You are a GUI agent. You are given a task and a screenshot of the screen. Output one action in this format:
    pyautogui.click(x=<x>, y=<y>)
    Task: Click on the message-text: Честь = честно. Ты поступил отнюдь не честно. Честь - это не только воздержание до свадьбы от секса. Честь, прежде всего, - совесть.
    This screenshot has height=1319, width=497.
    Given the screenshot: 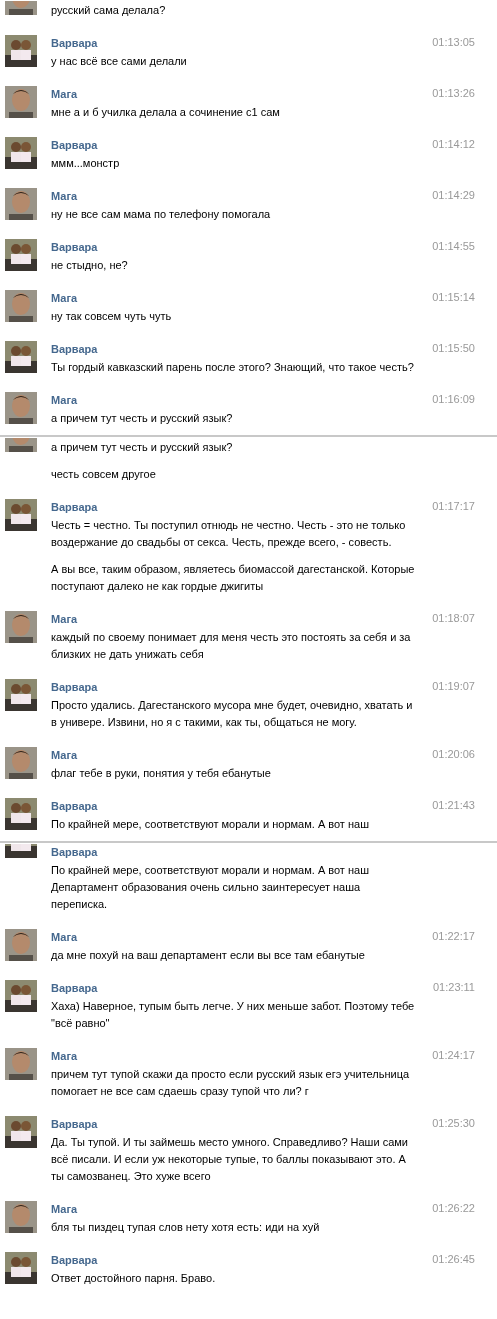 What is the action you would take?
    pyautogui.click(x=229, y=534)
    